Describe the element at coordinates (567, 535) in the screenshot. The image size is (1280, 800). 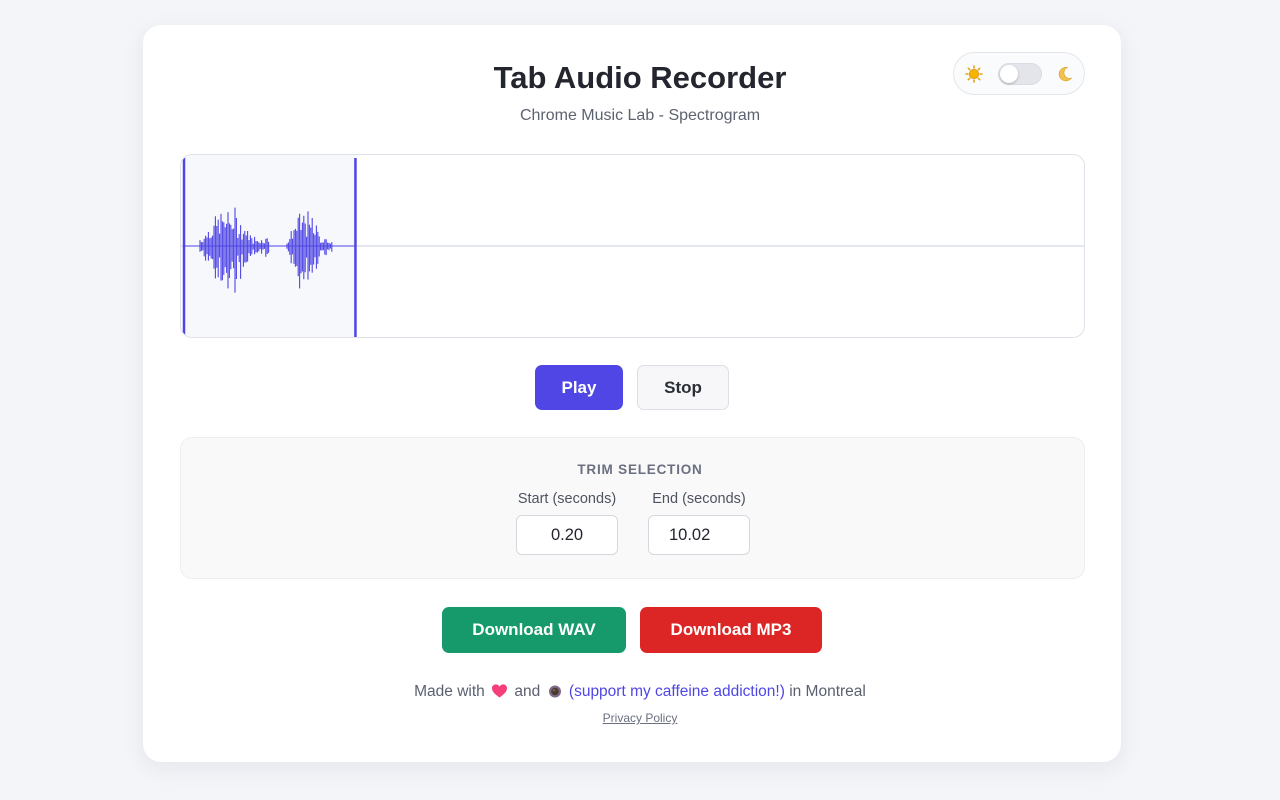
I see `trim-start-input` at that location.